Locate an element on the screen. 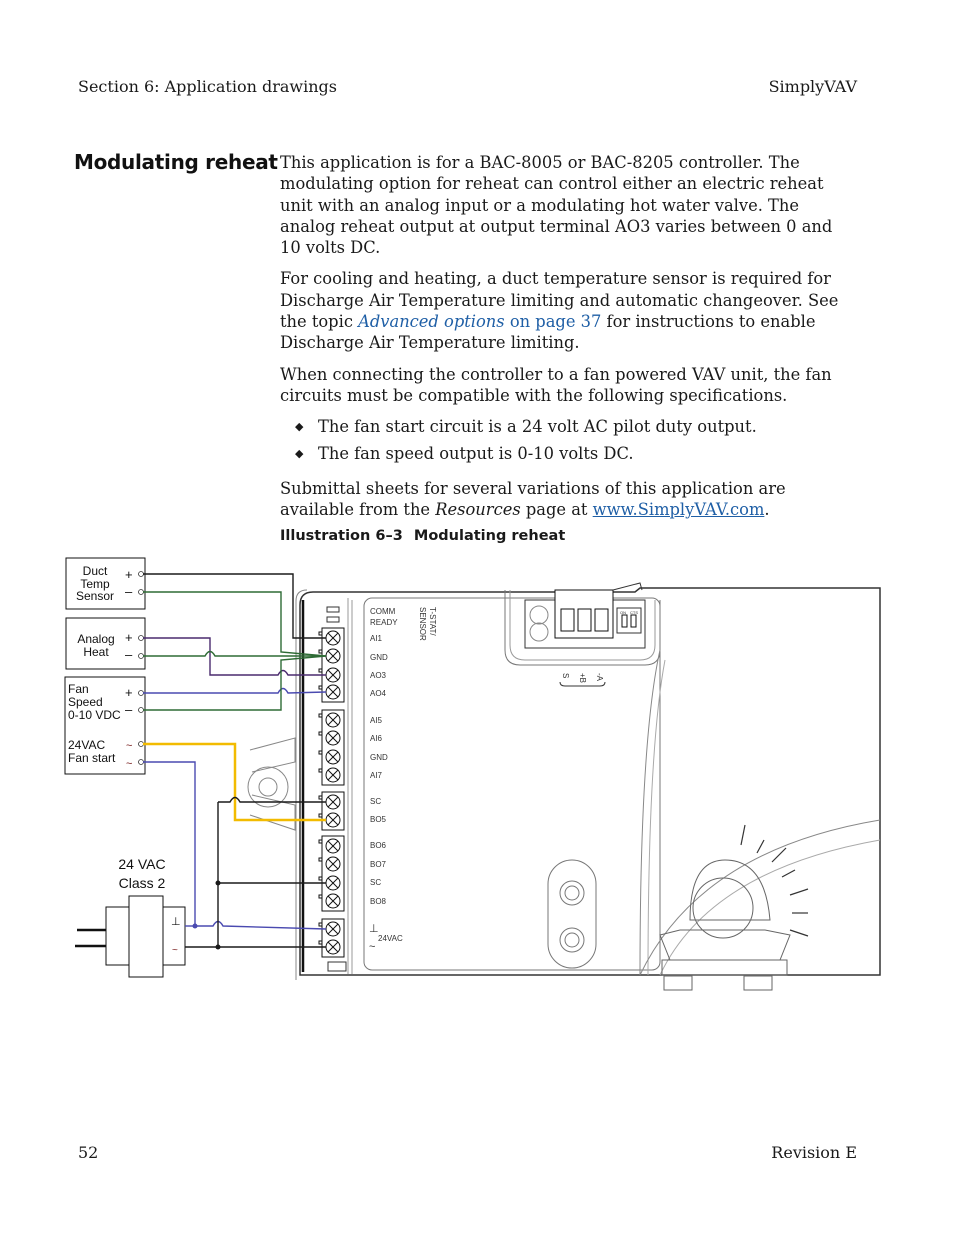  terminal-label: AO4 is located at coordinates (378, 693).